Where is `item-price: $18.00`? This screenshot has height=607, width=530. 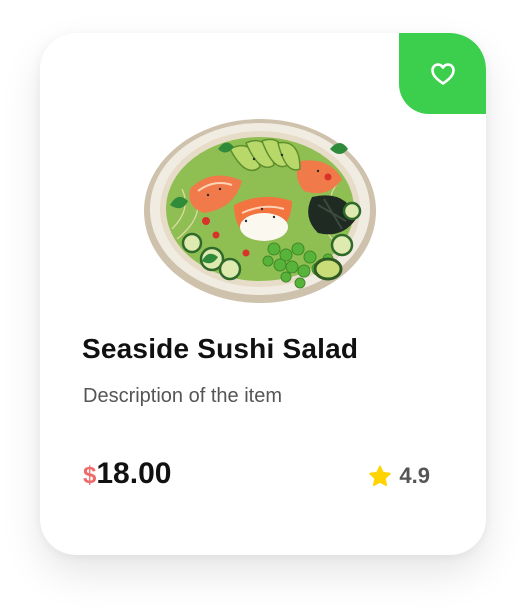
item-price: $18.00 is located at coordinates (127, 474).